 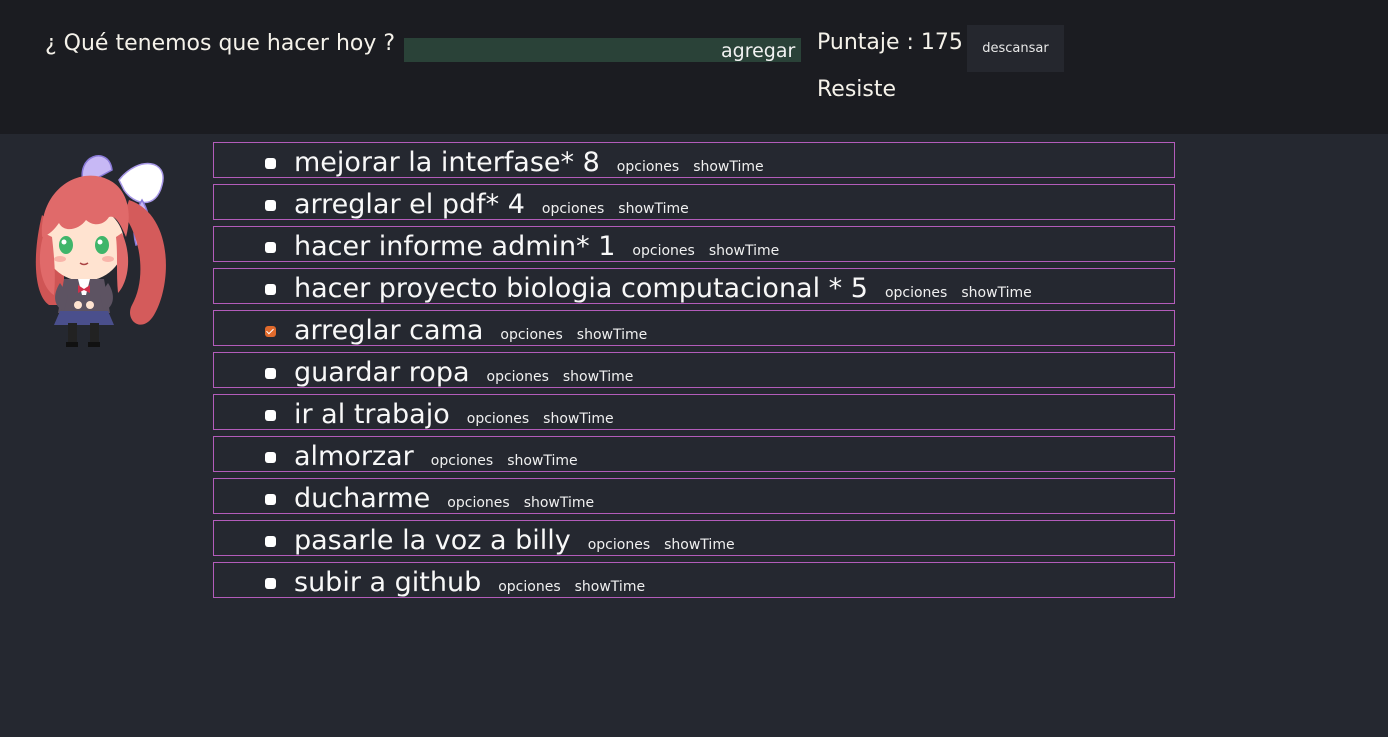 What do you see at coordinates (362, 498) in the screenshot?
I see `task-name: ducharme` at bounding box center [362, 498].